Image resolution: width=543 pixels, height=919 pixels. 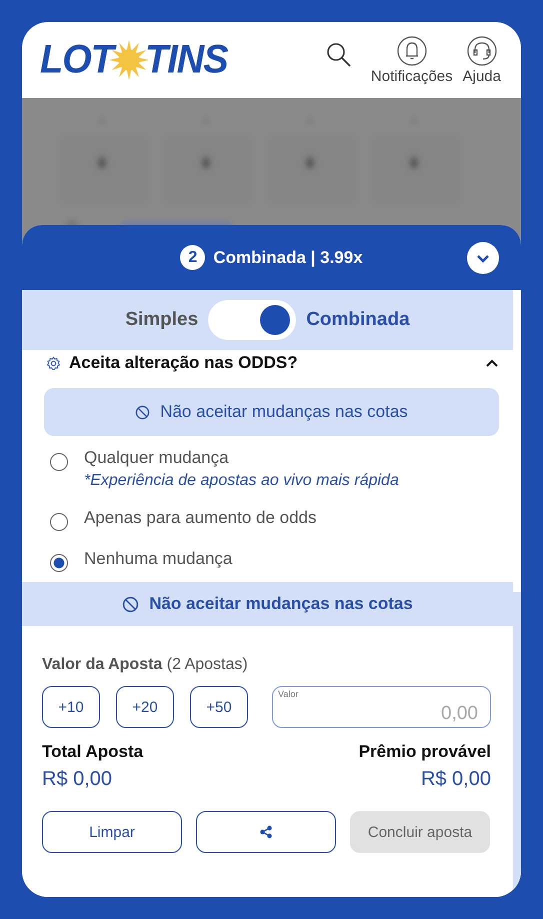 What do you see at coordinates (102, 664) in the screenshot?
I see `stake-label: Valor da Aposta` at bounding box center [102, 664].